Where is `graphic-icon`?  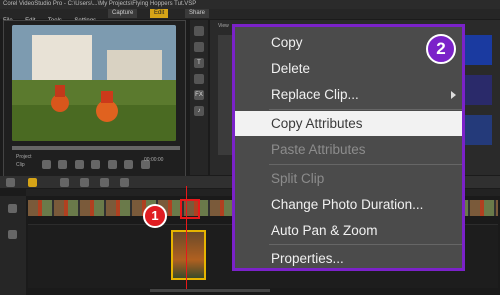 graphic-icon is located at coordinates (199, 79).